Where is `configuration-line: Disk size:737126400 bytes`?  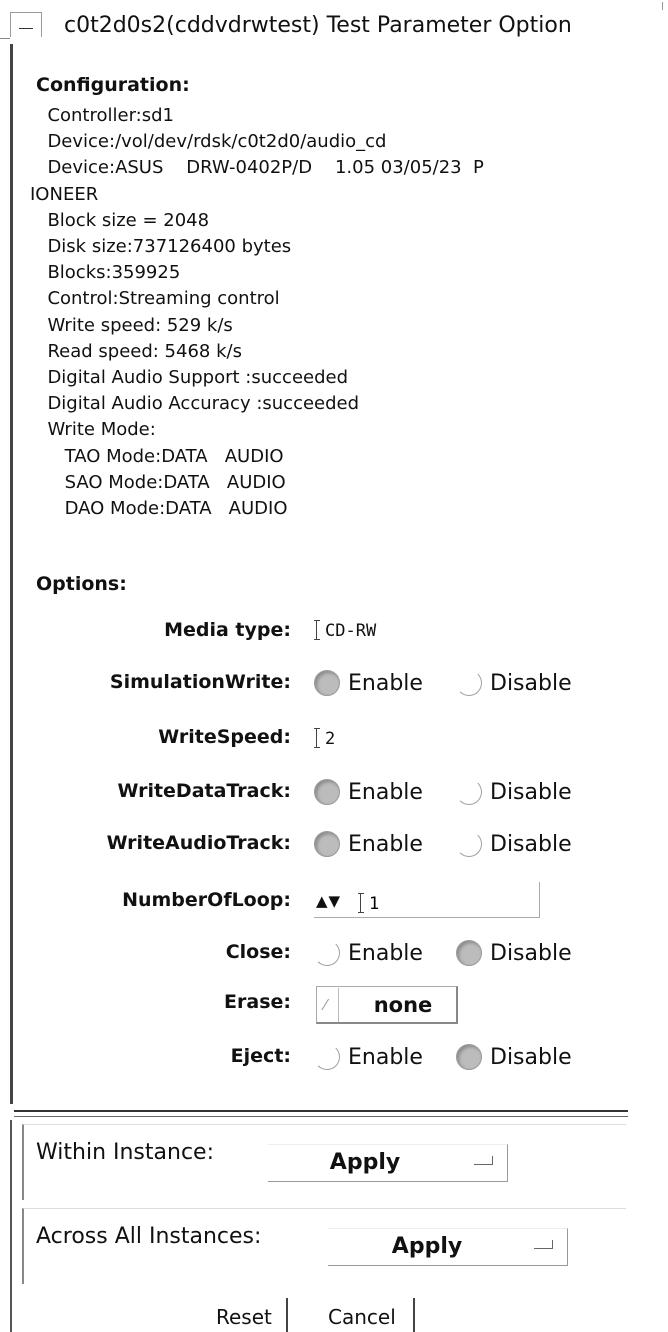 configuration-line: Disk size:737126400 bytes is located at coordinates (164, 246).